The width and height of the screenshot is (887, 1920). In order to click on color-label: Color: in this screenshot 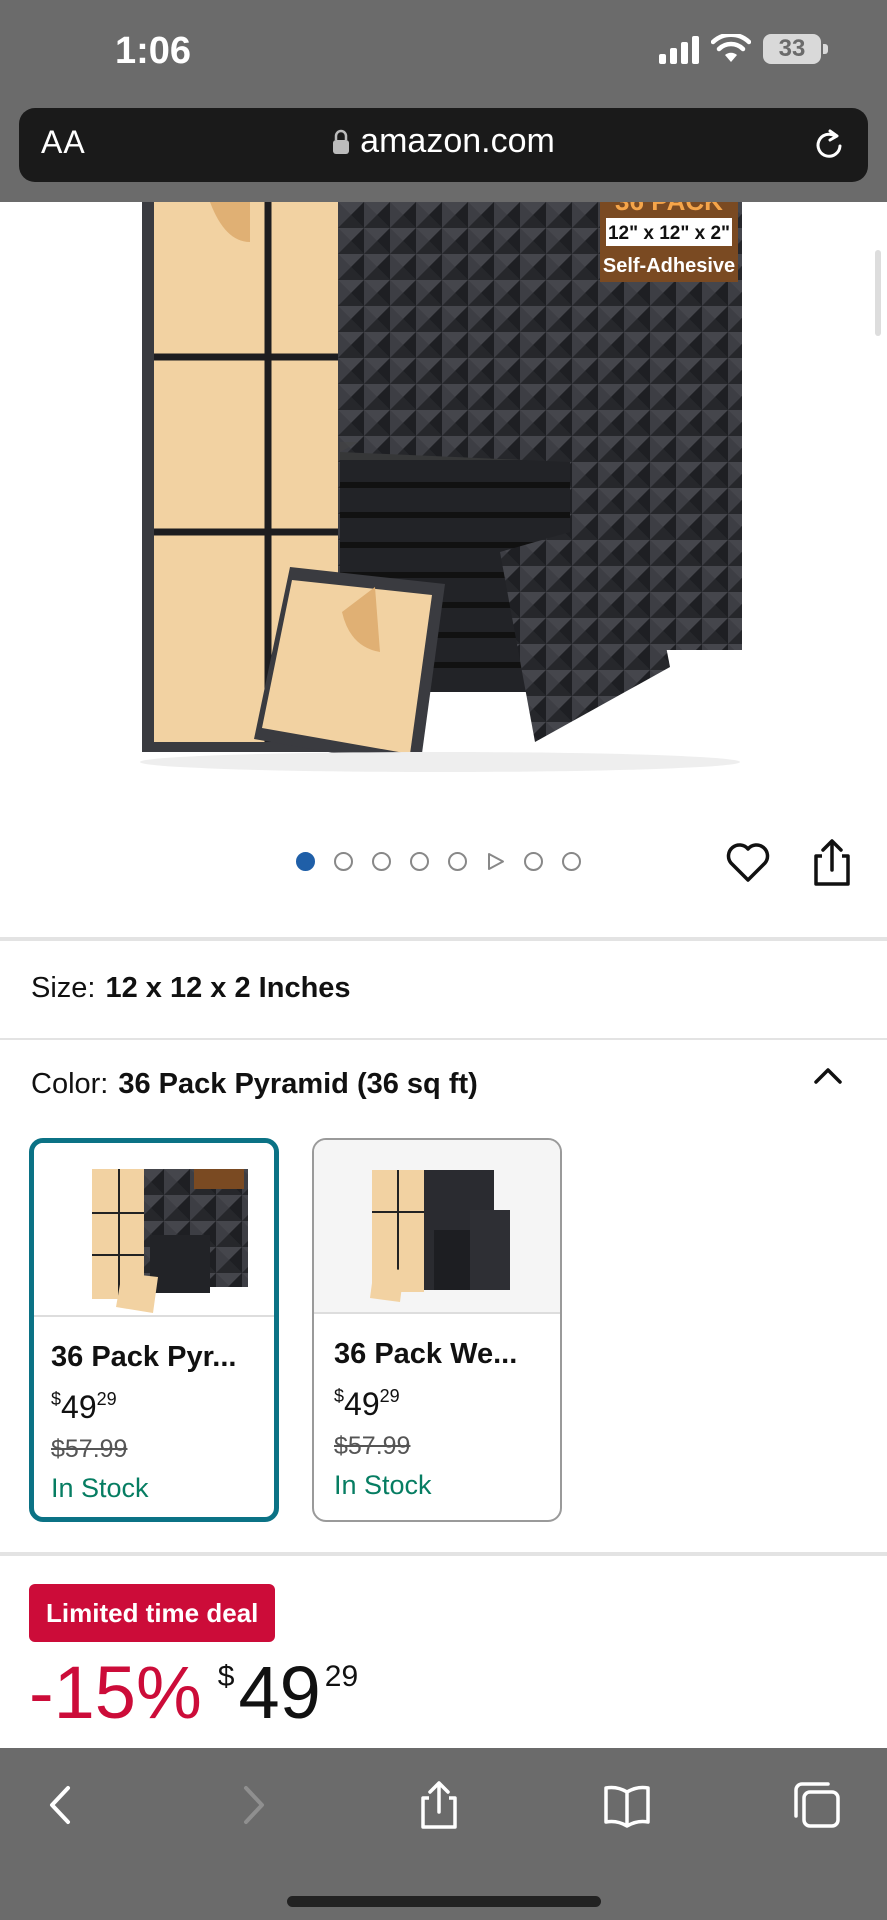, I will do `click(70, 1084)`.